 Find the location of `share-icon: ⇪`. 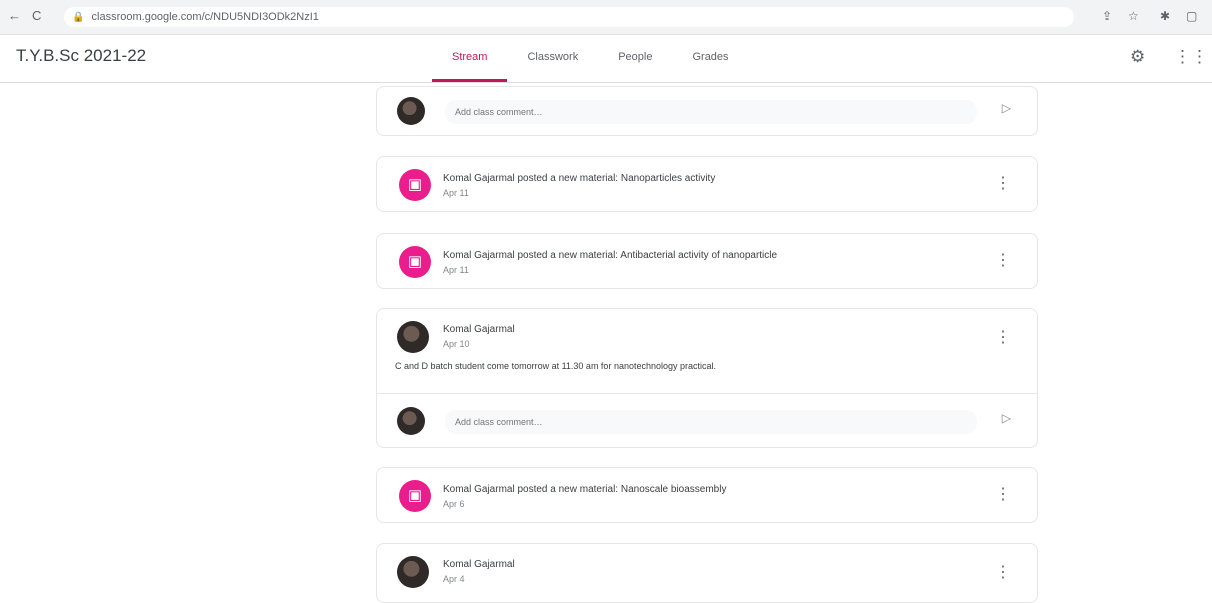

share-icon: ⇪ is located at coordinates (1107, 16).